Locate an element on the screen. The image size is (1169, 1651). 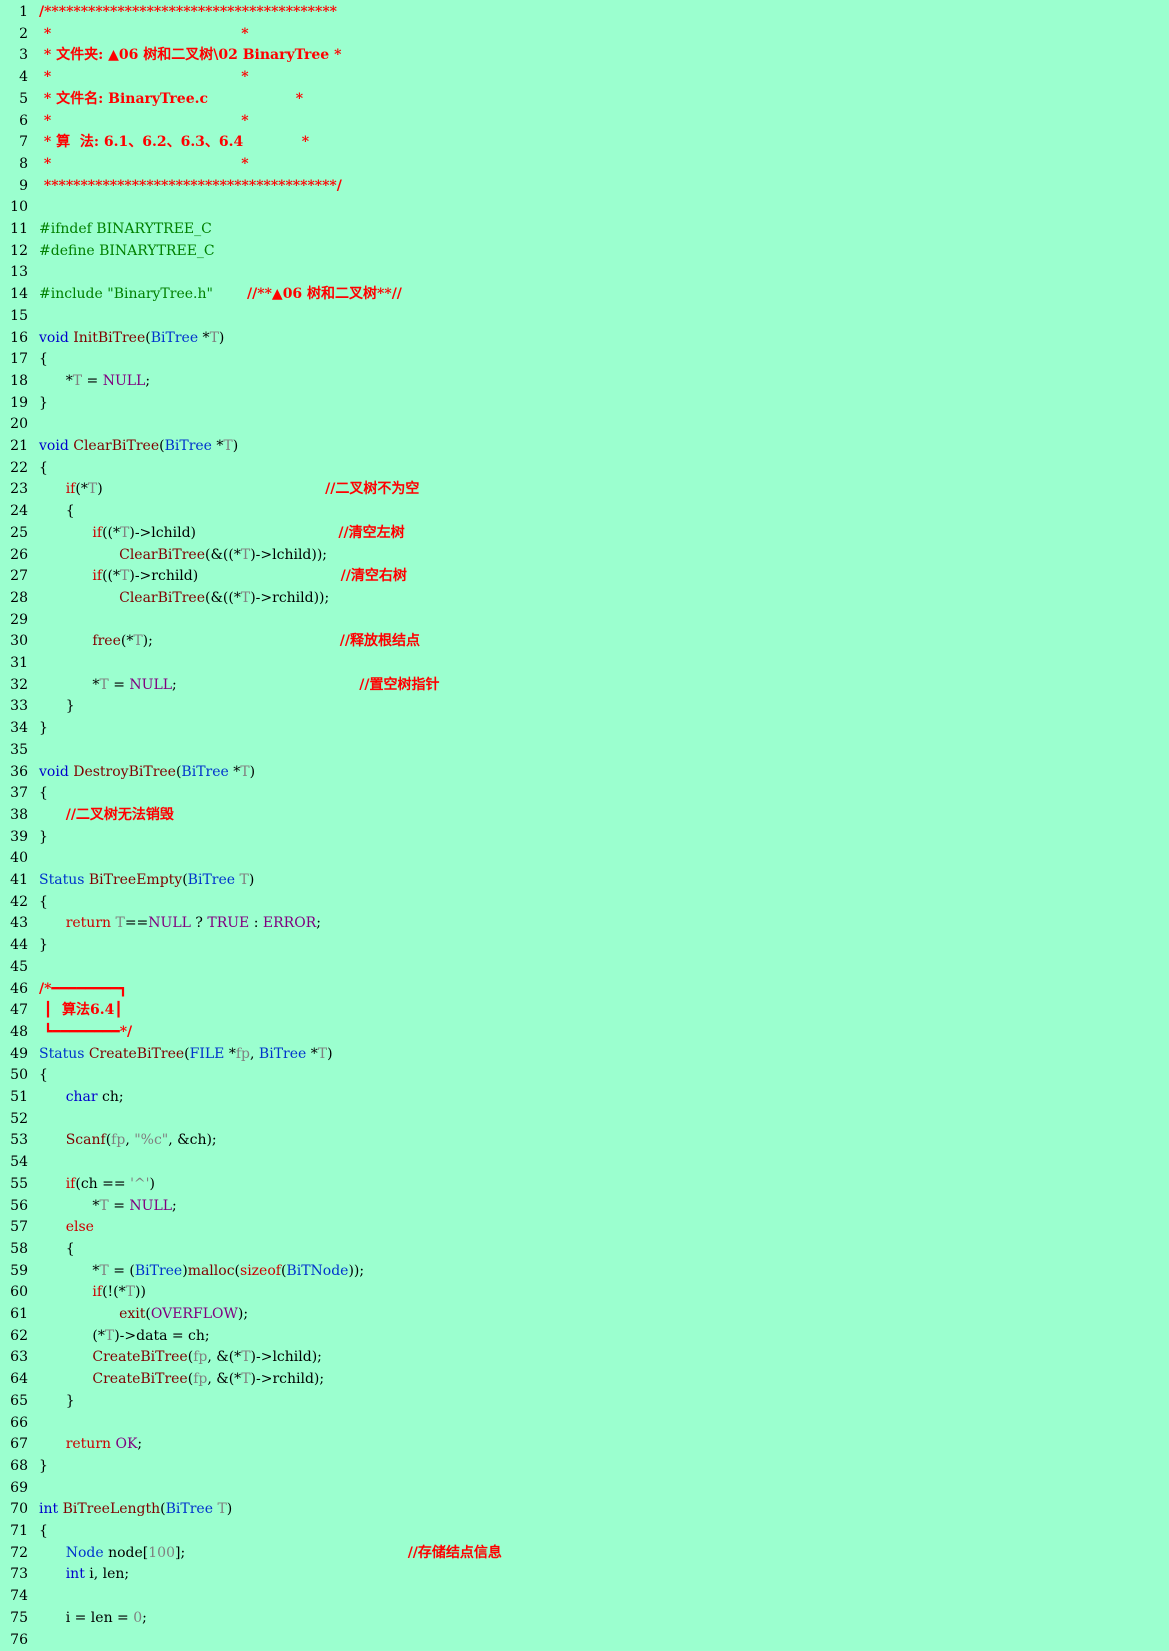
code-line: 44} is located at coordinates (584, 946).